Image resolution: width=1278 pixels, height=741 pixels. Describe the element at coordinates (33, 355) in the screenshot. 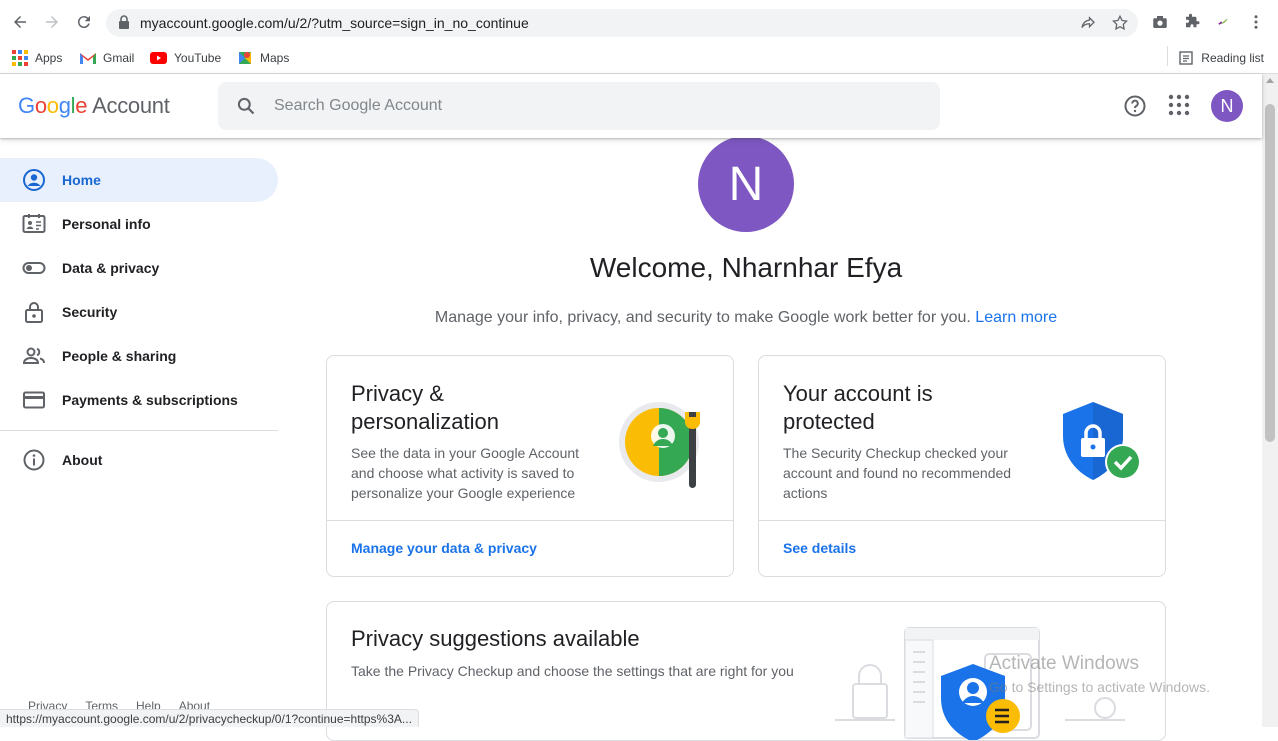

I see `people-icon` at that location.